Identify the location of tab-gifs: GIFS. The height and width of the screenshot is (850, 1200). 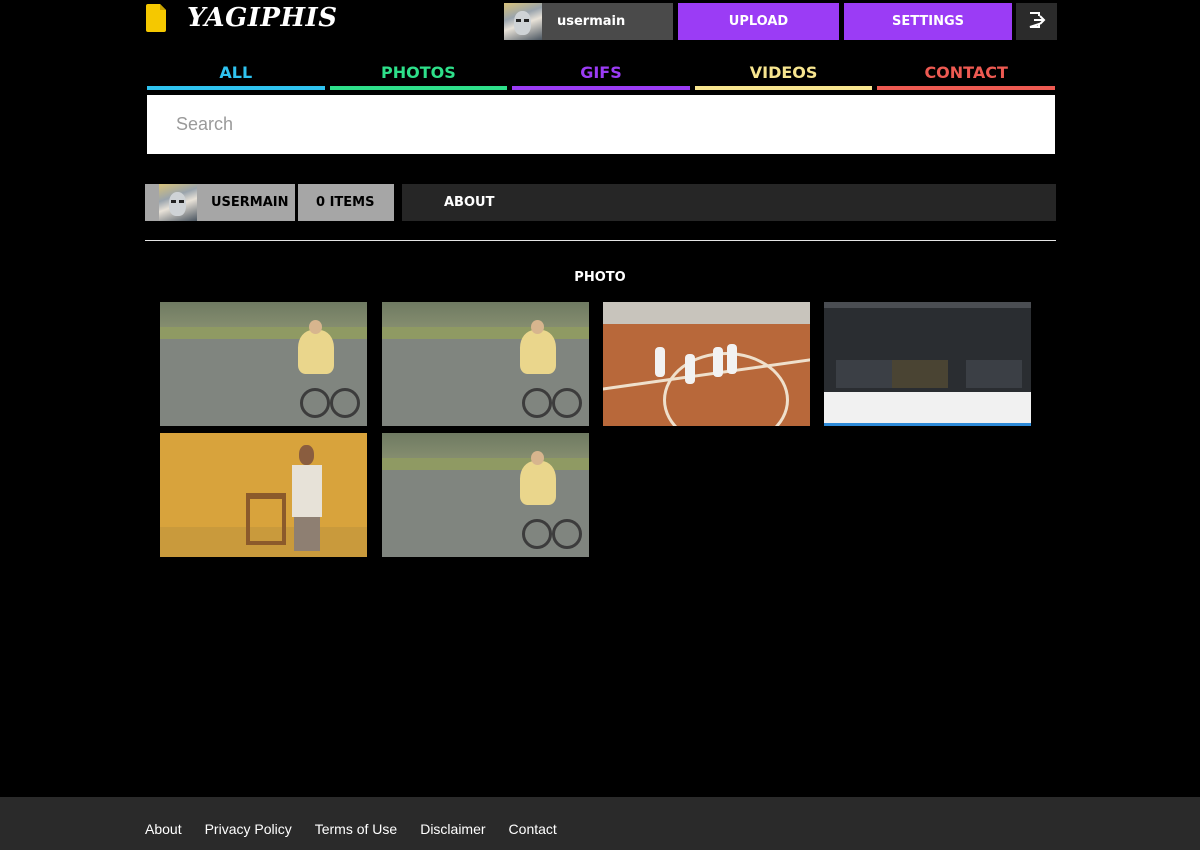
(601, 75).